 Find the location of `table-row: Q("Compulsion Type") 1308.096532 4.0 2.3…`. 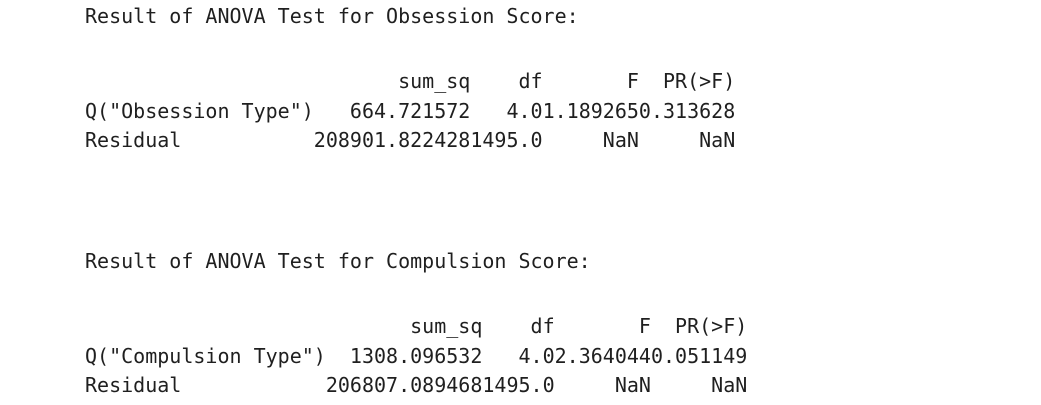

table-row: Q("Compulsion Type") 1308.096532 4.0 2.3… is located at coordinates (416, 357).